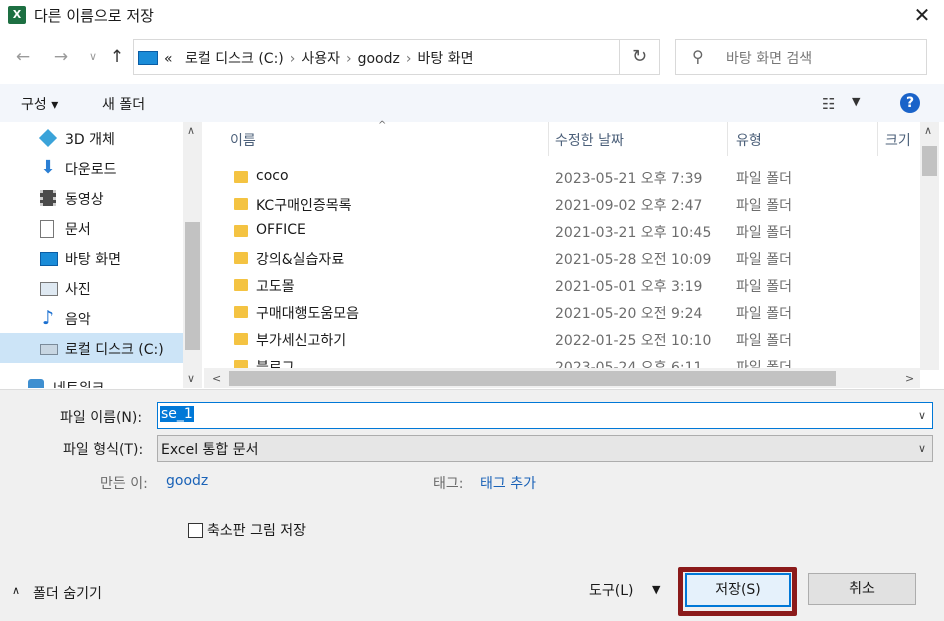 The width and height of the screenshot is (944, 621). What do you see at coordinates (78, 320) in the screenshot?
I see `sidebar-item-label: 음악` at bounding box center [78, 320].